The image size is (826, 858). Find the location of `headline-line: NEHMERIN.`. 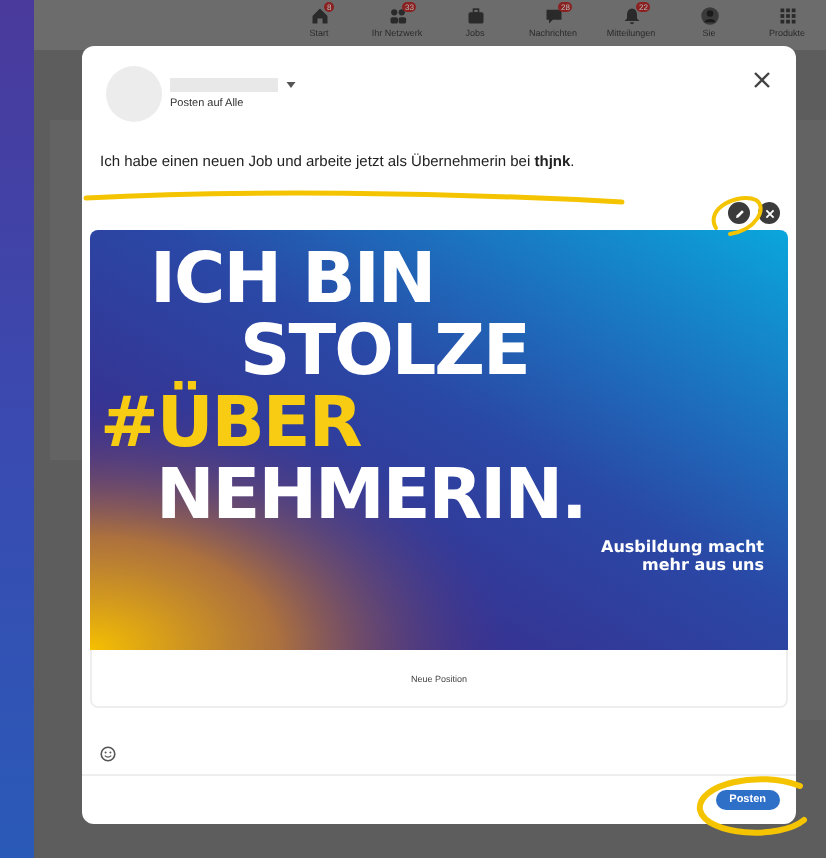

headline-line: NEHMERIN. is located at coordinates (371, 496).